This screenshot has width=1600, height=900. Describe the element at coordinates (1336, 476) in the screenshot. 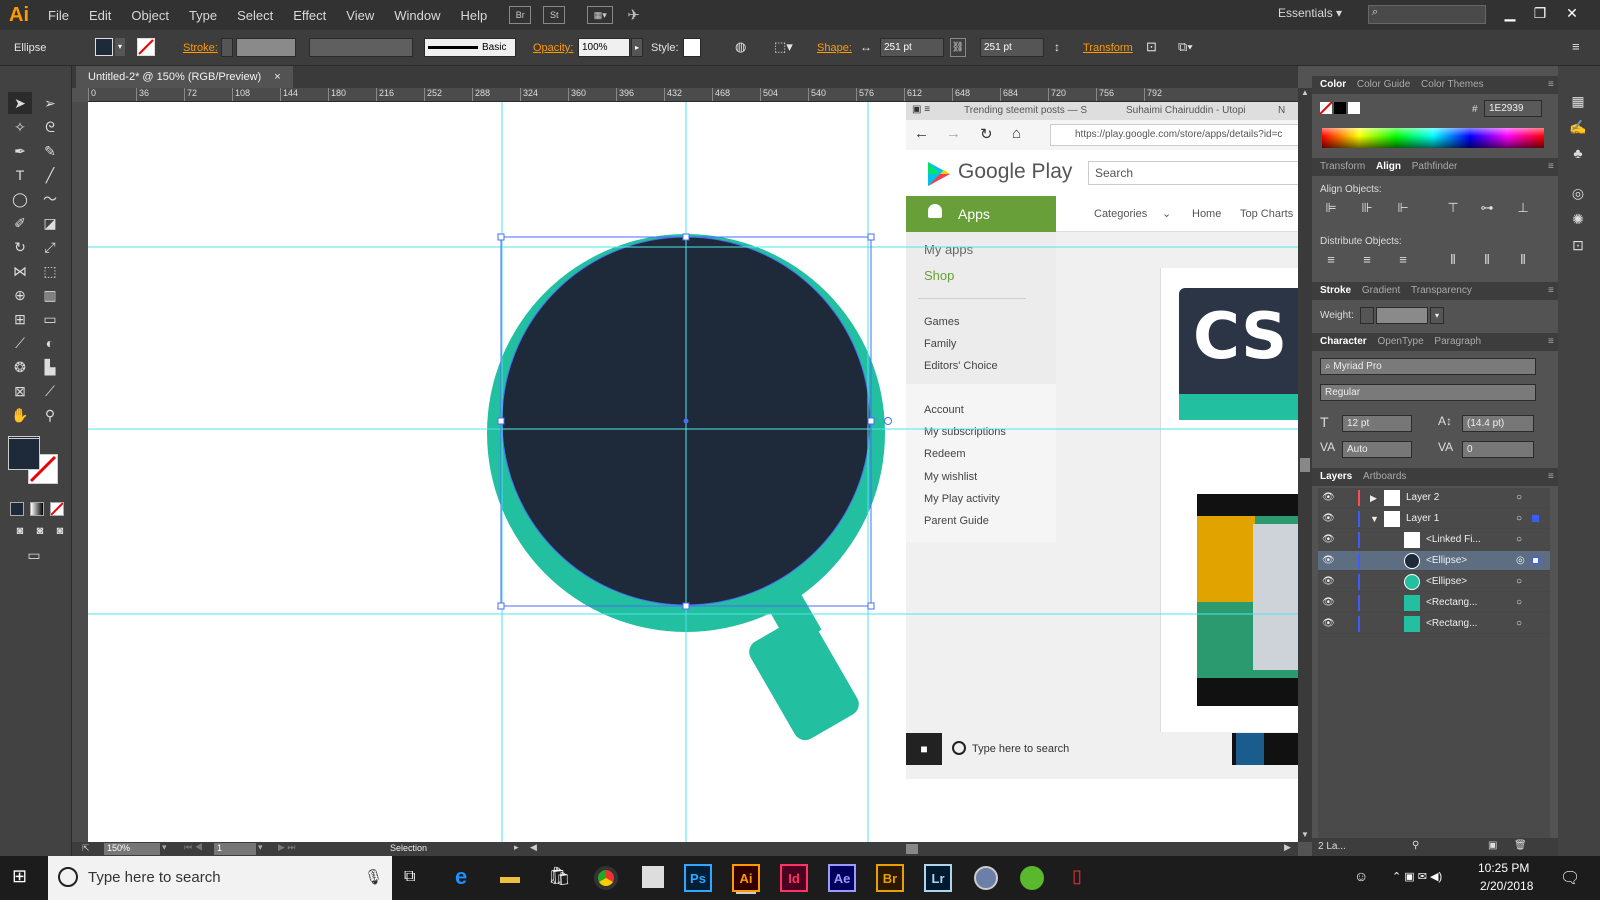

I see `tab-layers: Layers` at that location.